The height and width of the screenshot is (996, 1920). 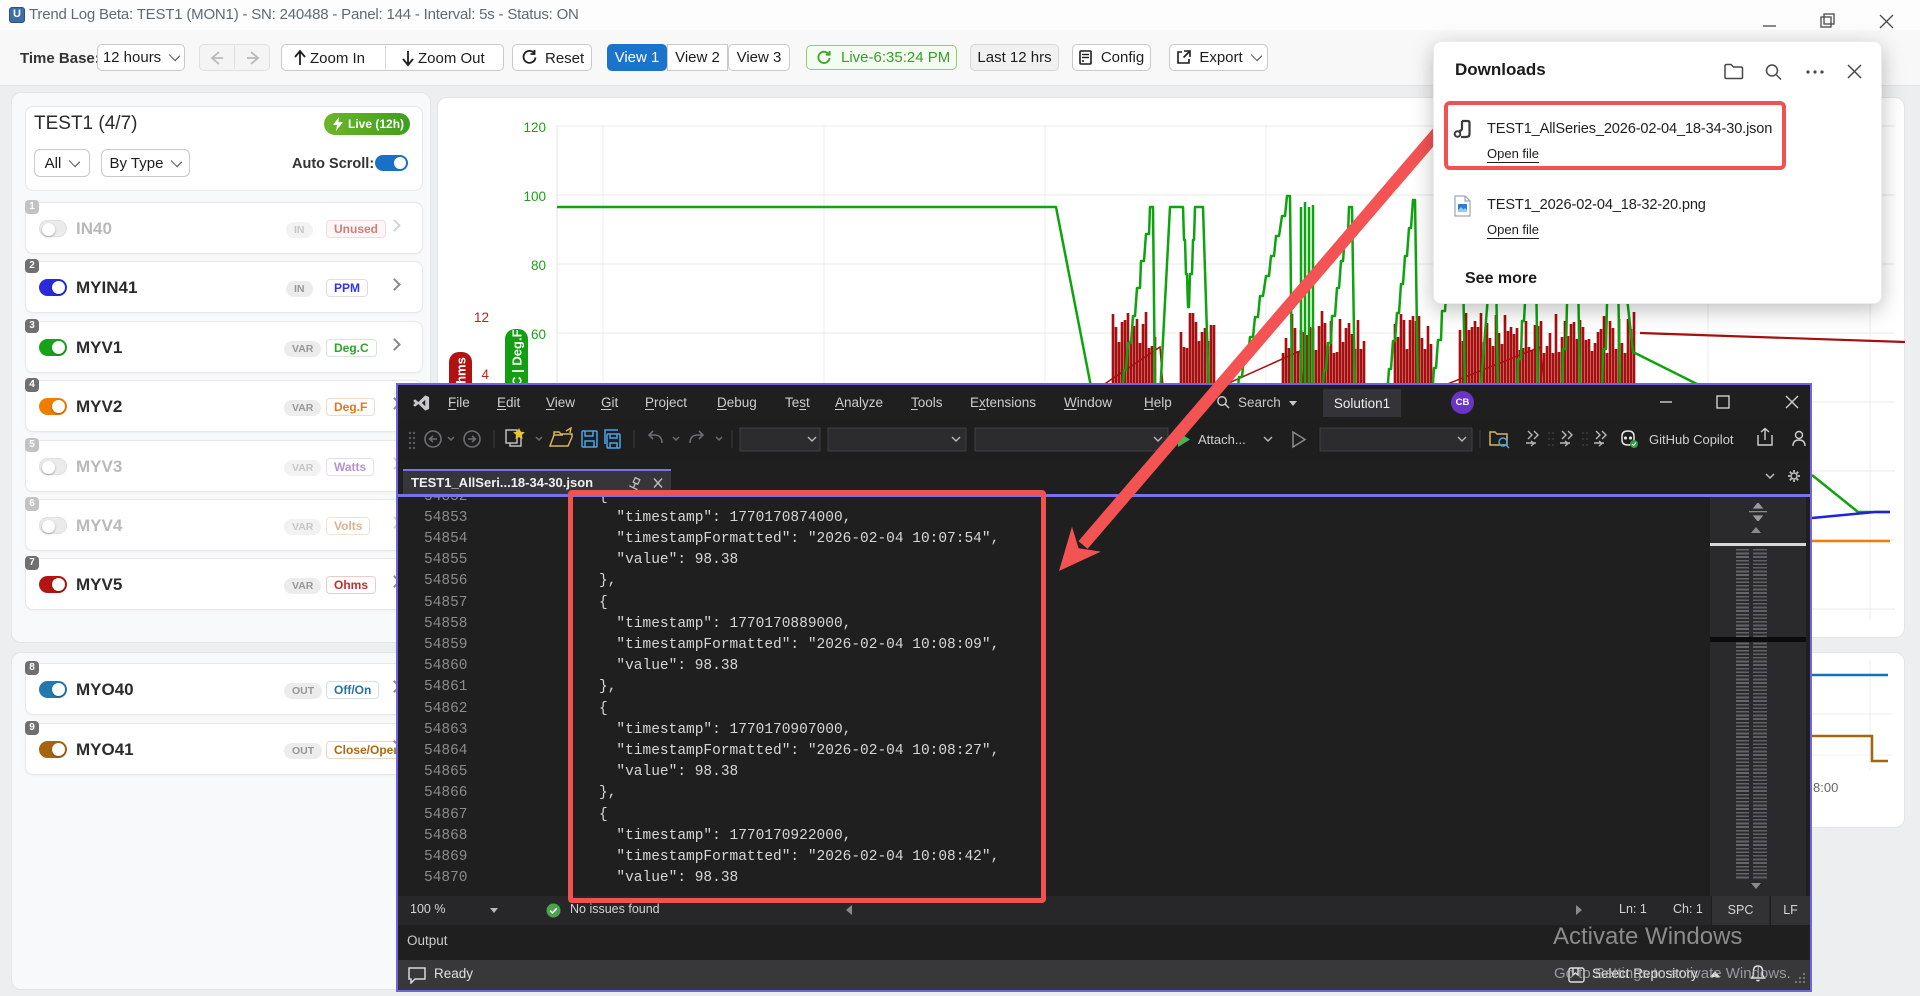 What do you see at coordinates (538, 265) in the screenshot?
I see `svg-text: 80` at bounding box center [538, 265].